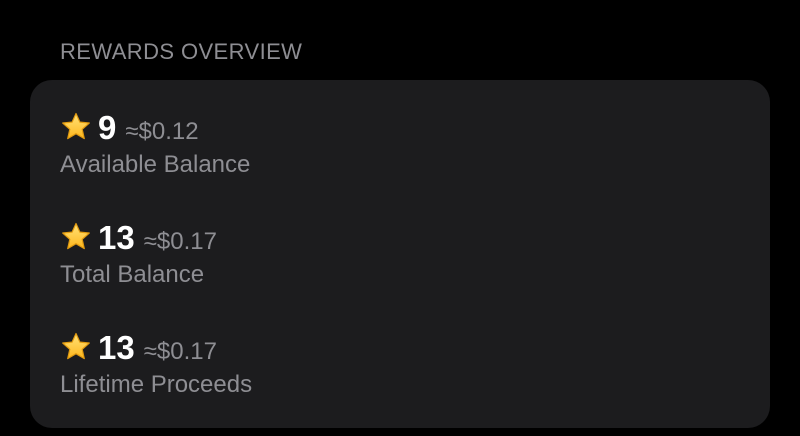  Describe the element at coordinates (107, 127) in the screenshot. I see `balance-amount: 9` at that location.